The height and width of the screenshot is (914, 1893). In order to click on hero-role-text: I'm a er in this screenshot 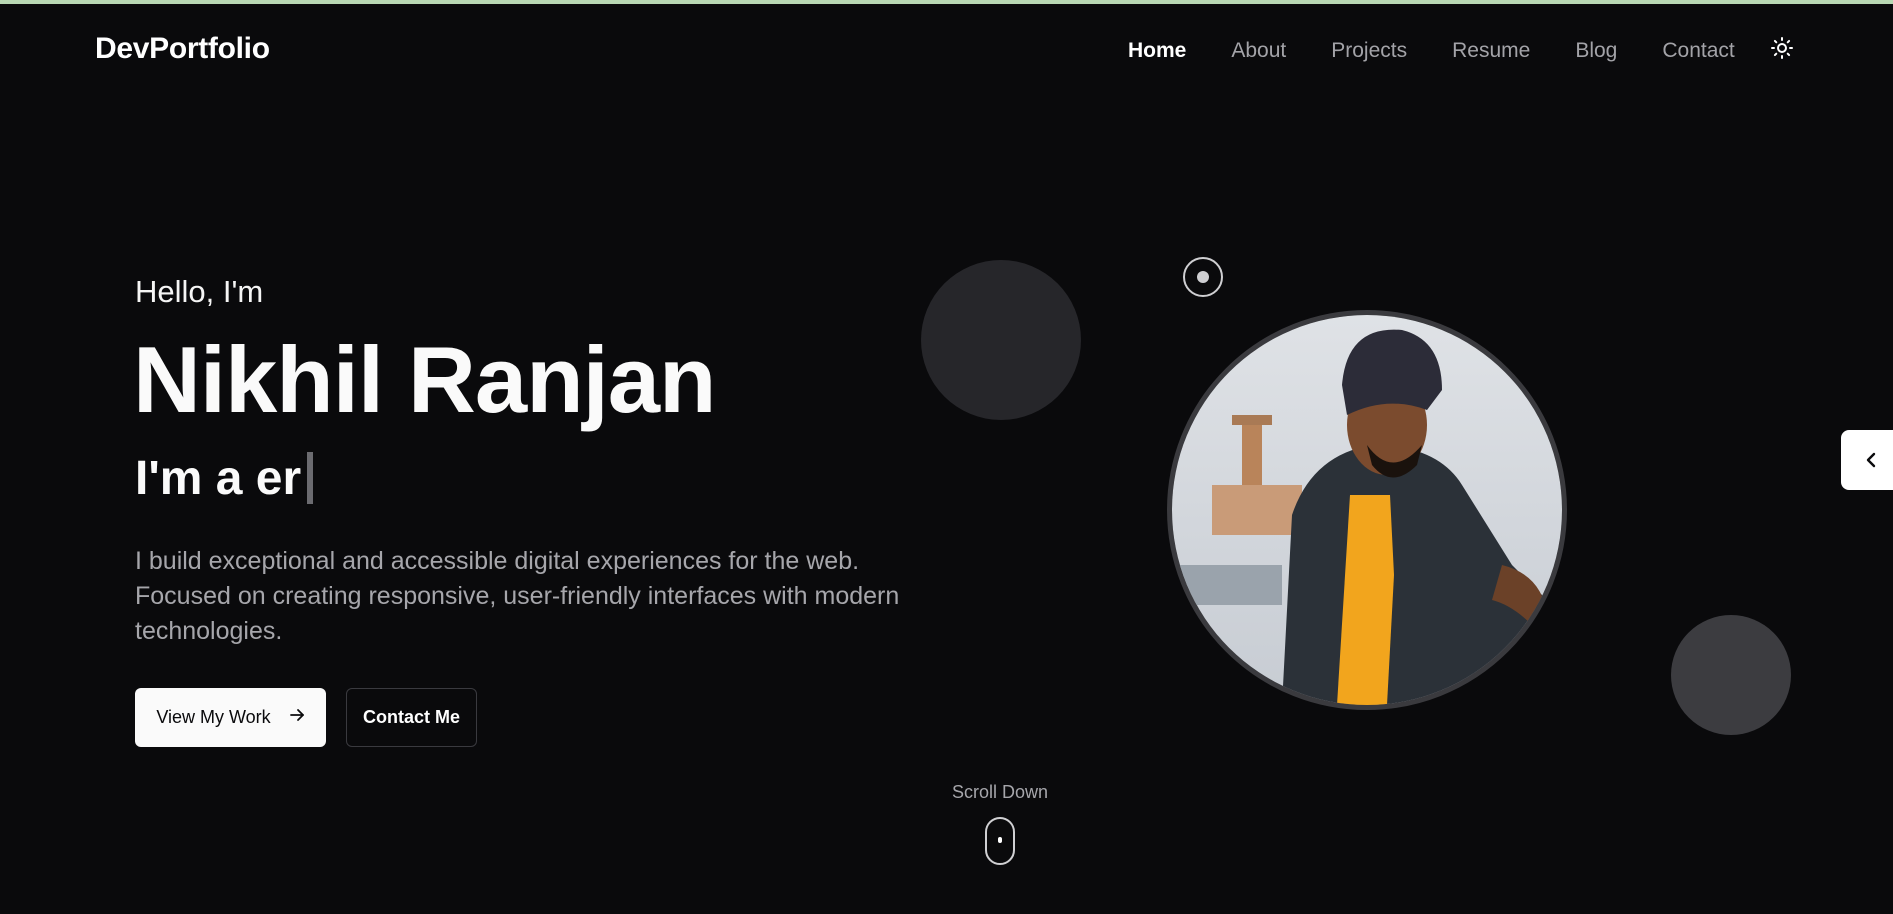, I will do `click(218, 478)`.